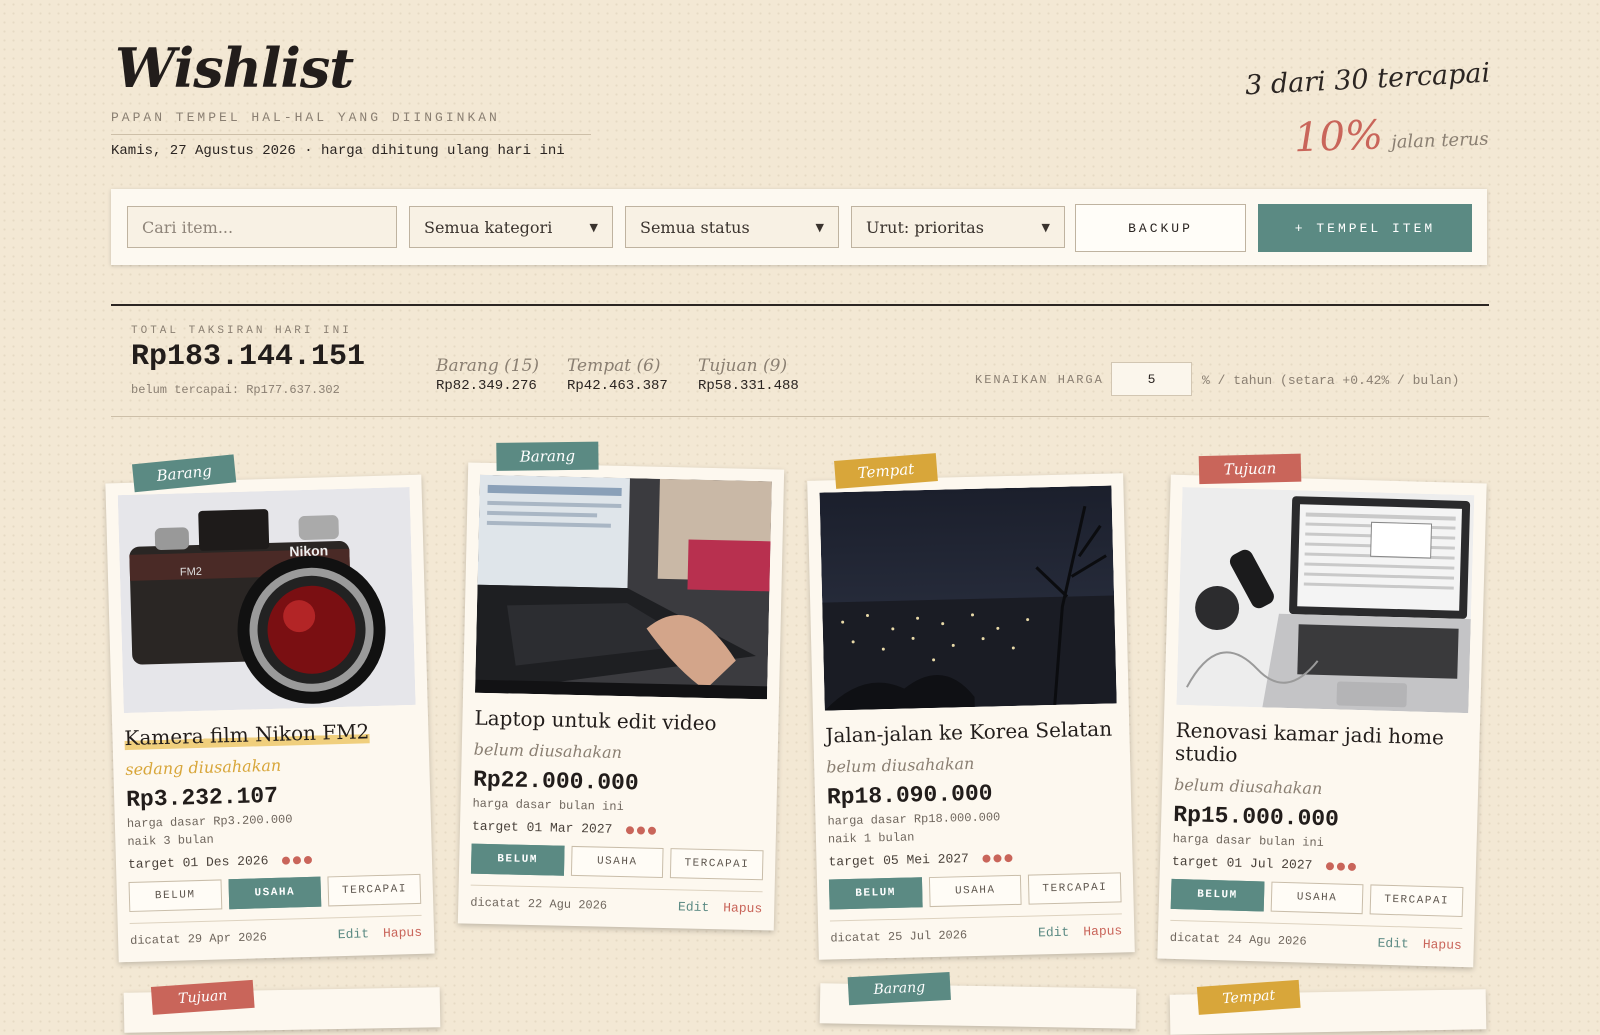 Image resolution: width=1600 pixels, height=1035 pixels. What do you see at coordinates (1316, 936) in the screenshot?
I see `card-footer: dicatat 24 Agu 2026 Edit Hapus` at bounding box center [1316, 936].